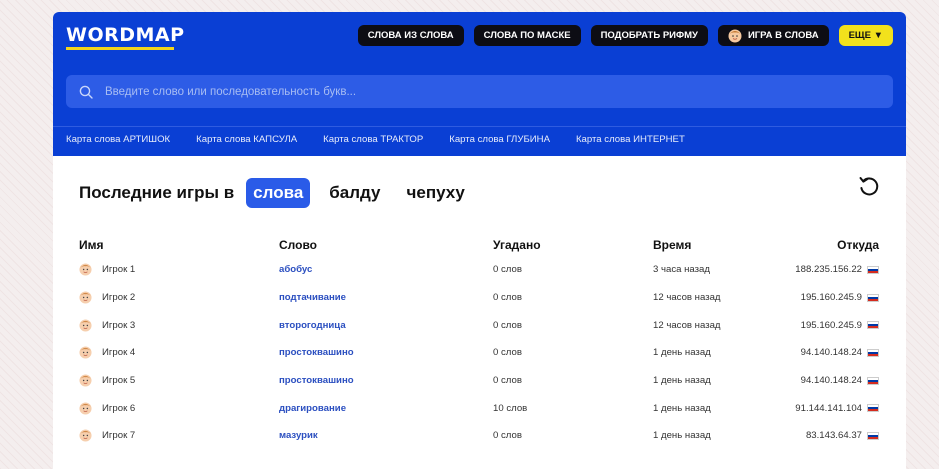  I want to click on word-link: мазурик, so click(298, 435).